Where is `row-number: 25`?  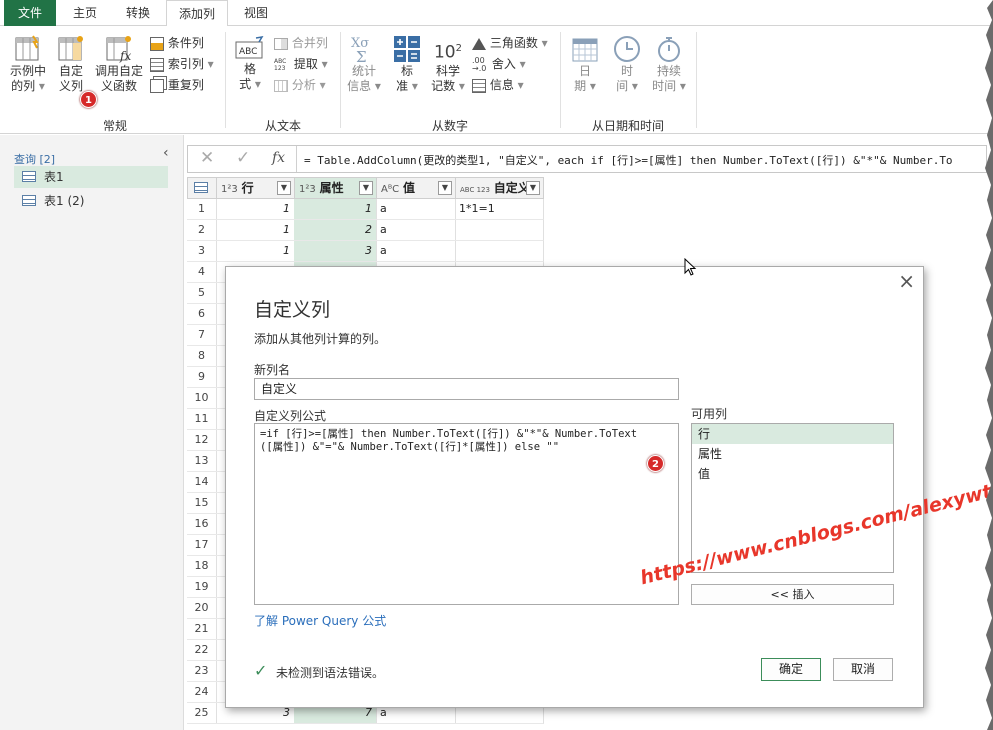
row-number: 25 is located at coordinates (202, 713).